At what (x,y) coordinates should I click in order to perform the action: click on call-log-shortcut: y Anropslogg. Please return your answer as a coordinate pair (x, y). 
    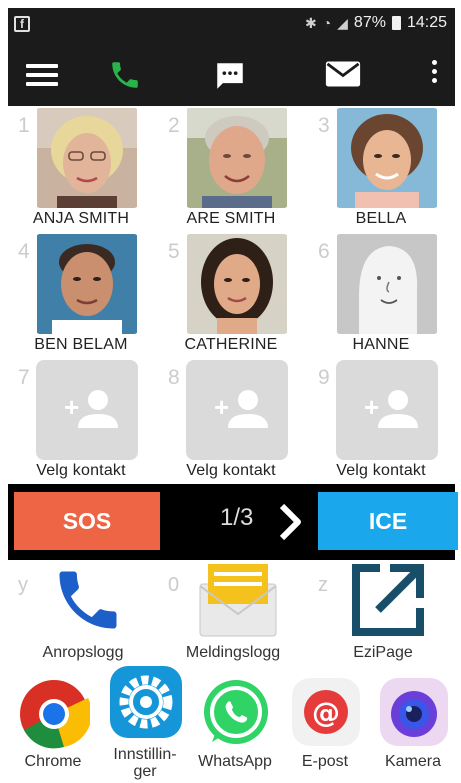
    Looking at the image, I should click on (83, 617).